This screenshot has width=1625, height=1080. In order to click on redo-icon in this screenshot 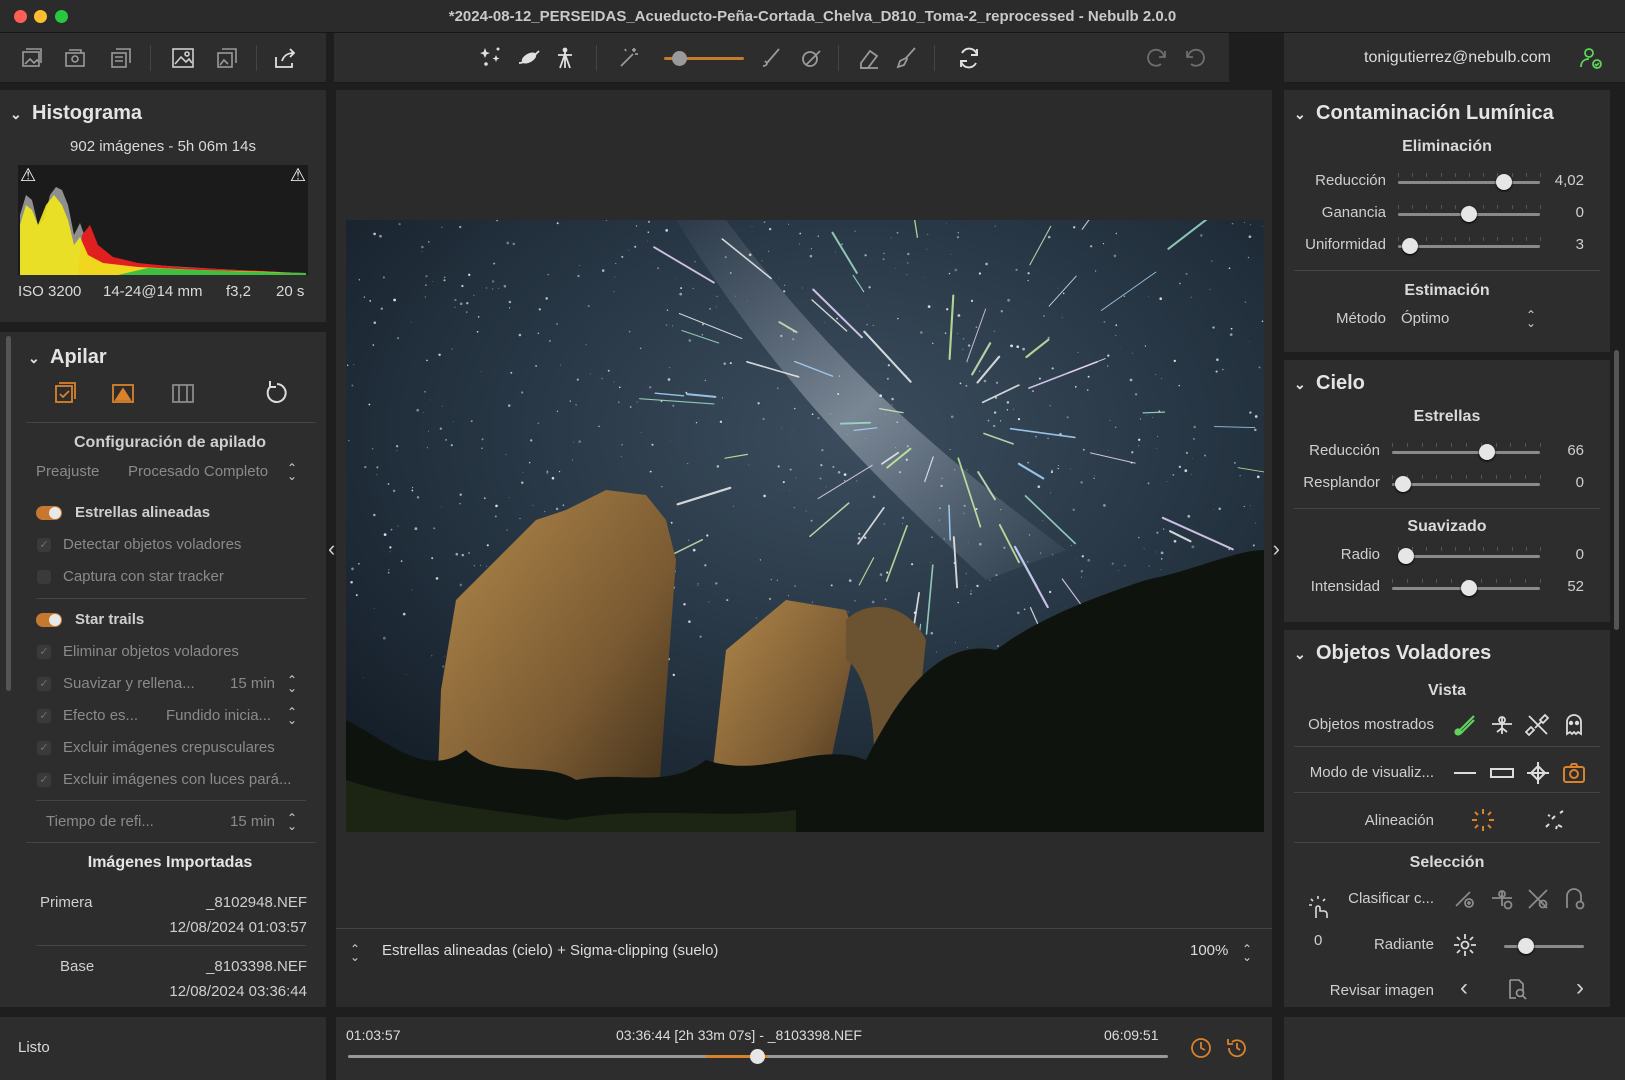, I will do `click(1157, 58)`.